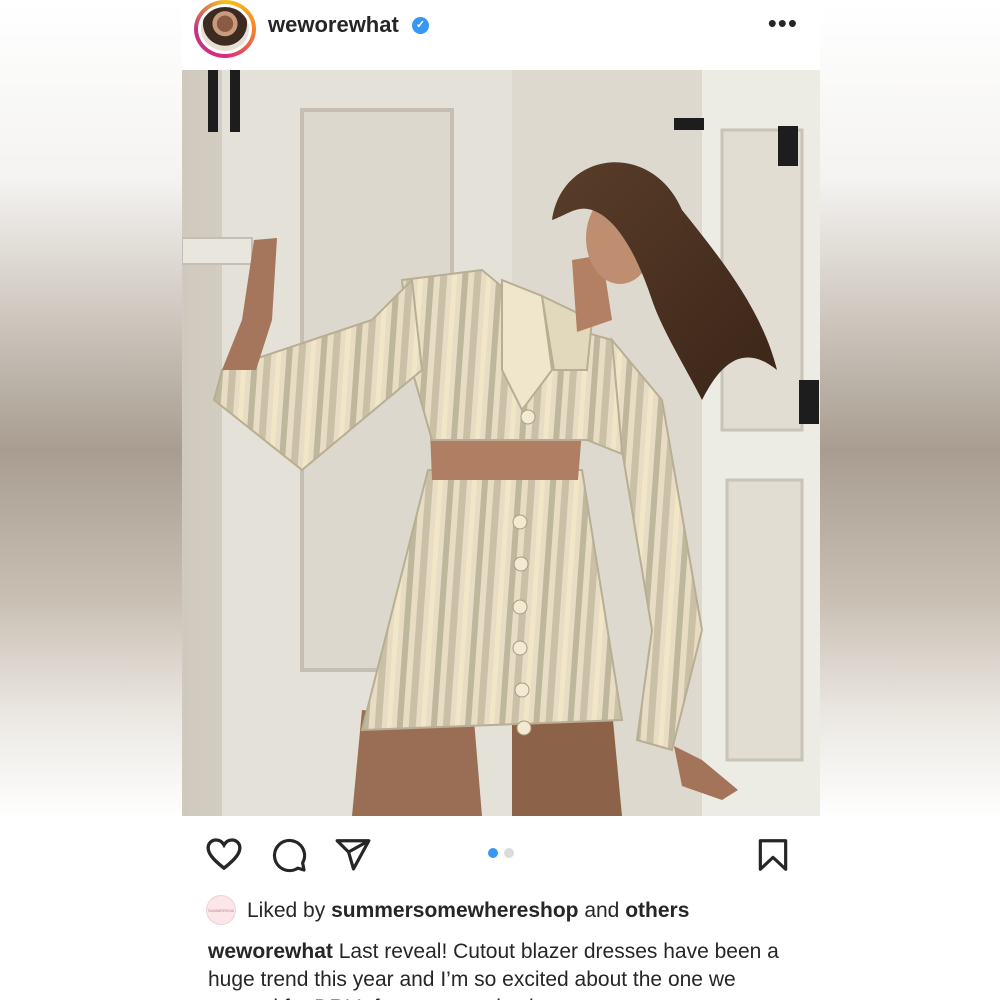  I want to click on heart-icon, so click(224, 854).